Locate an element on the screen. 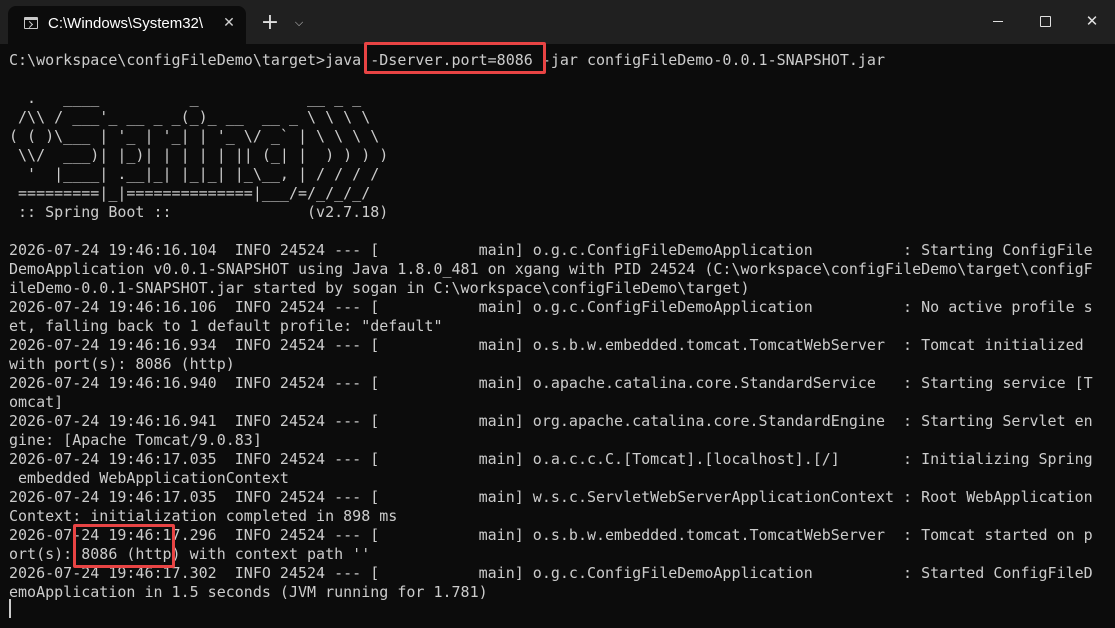 This screenshot has width=1115, height=628. new-tab-button: + is located at coordinates (270, 24).